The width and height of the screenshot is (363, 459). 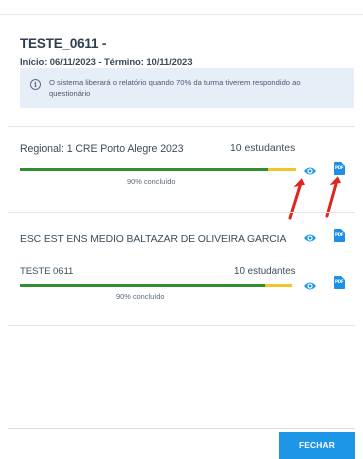 I want to click on assessment-dates: Início: 06/11/2023 - Término: 10/11/2023, so click(x=106, y=62).